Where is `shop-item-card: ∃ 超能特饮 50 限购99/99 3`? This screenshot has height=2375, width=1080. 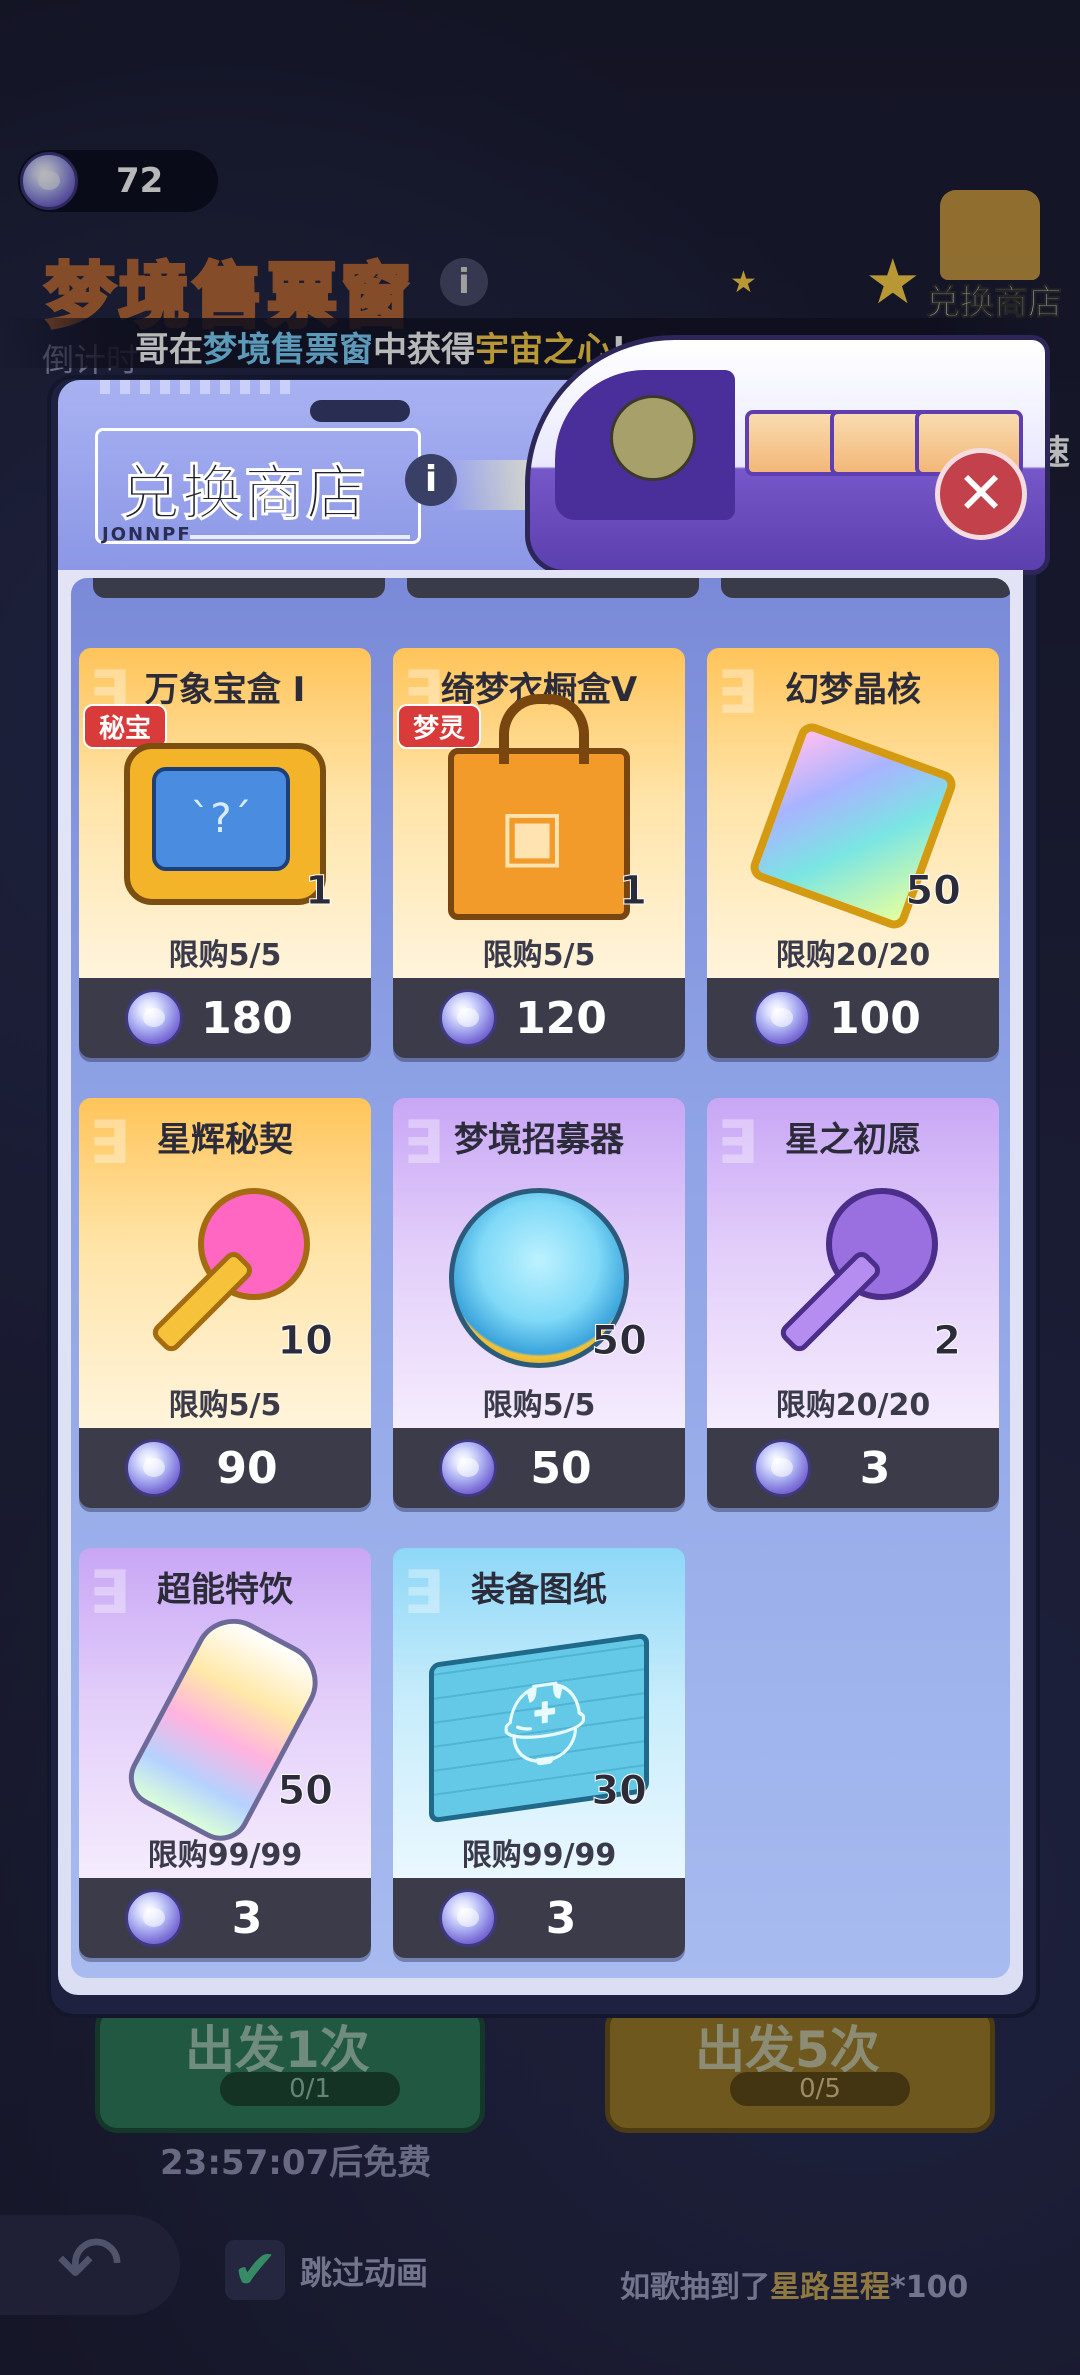 shop-item-card: ∃ 超能特饮 50 限购99/99 3 is located at coordinates (225, 1753).